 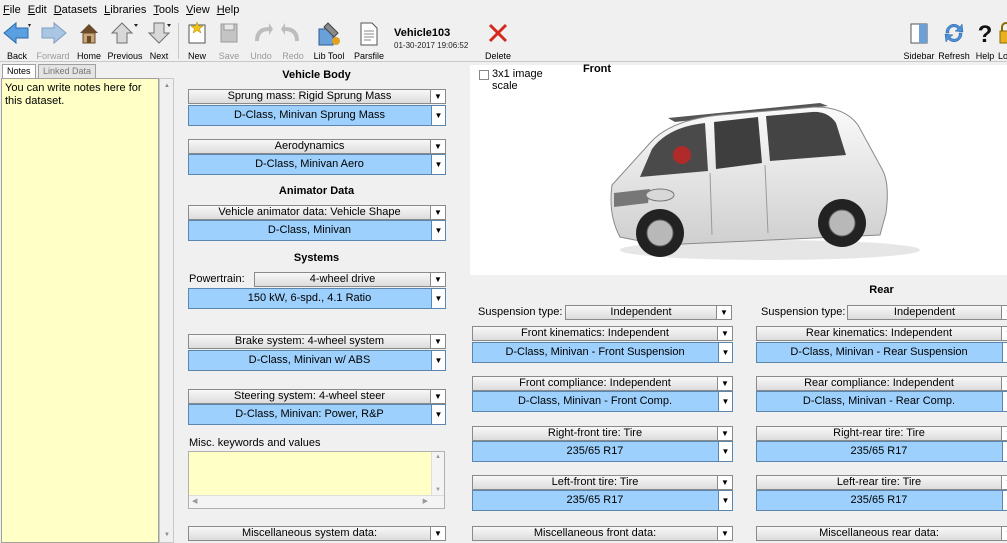 I want to click on steering-system-dataset: D-Class, Minivan: Power, R&P ▼, so click(x=317, y=414).